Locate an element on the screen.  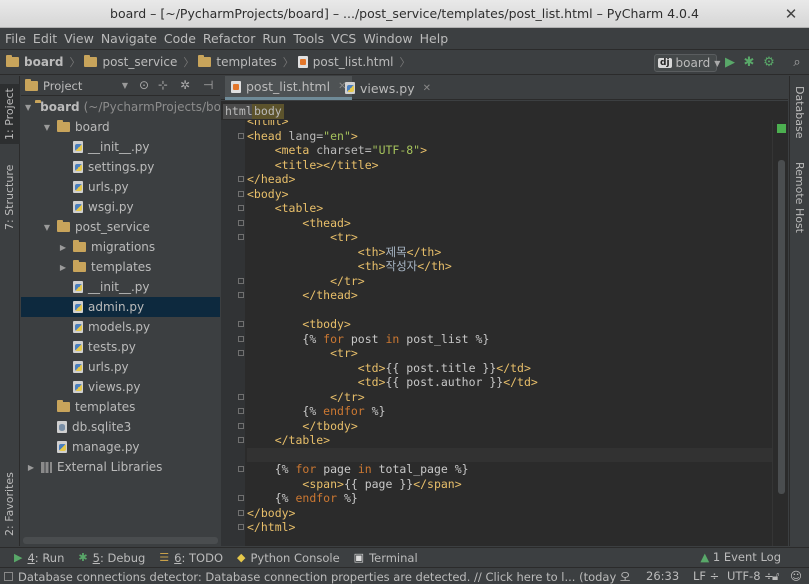
tree-file: views.py is located at coordinates (120, 387).